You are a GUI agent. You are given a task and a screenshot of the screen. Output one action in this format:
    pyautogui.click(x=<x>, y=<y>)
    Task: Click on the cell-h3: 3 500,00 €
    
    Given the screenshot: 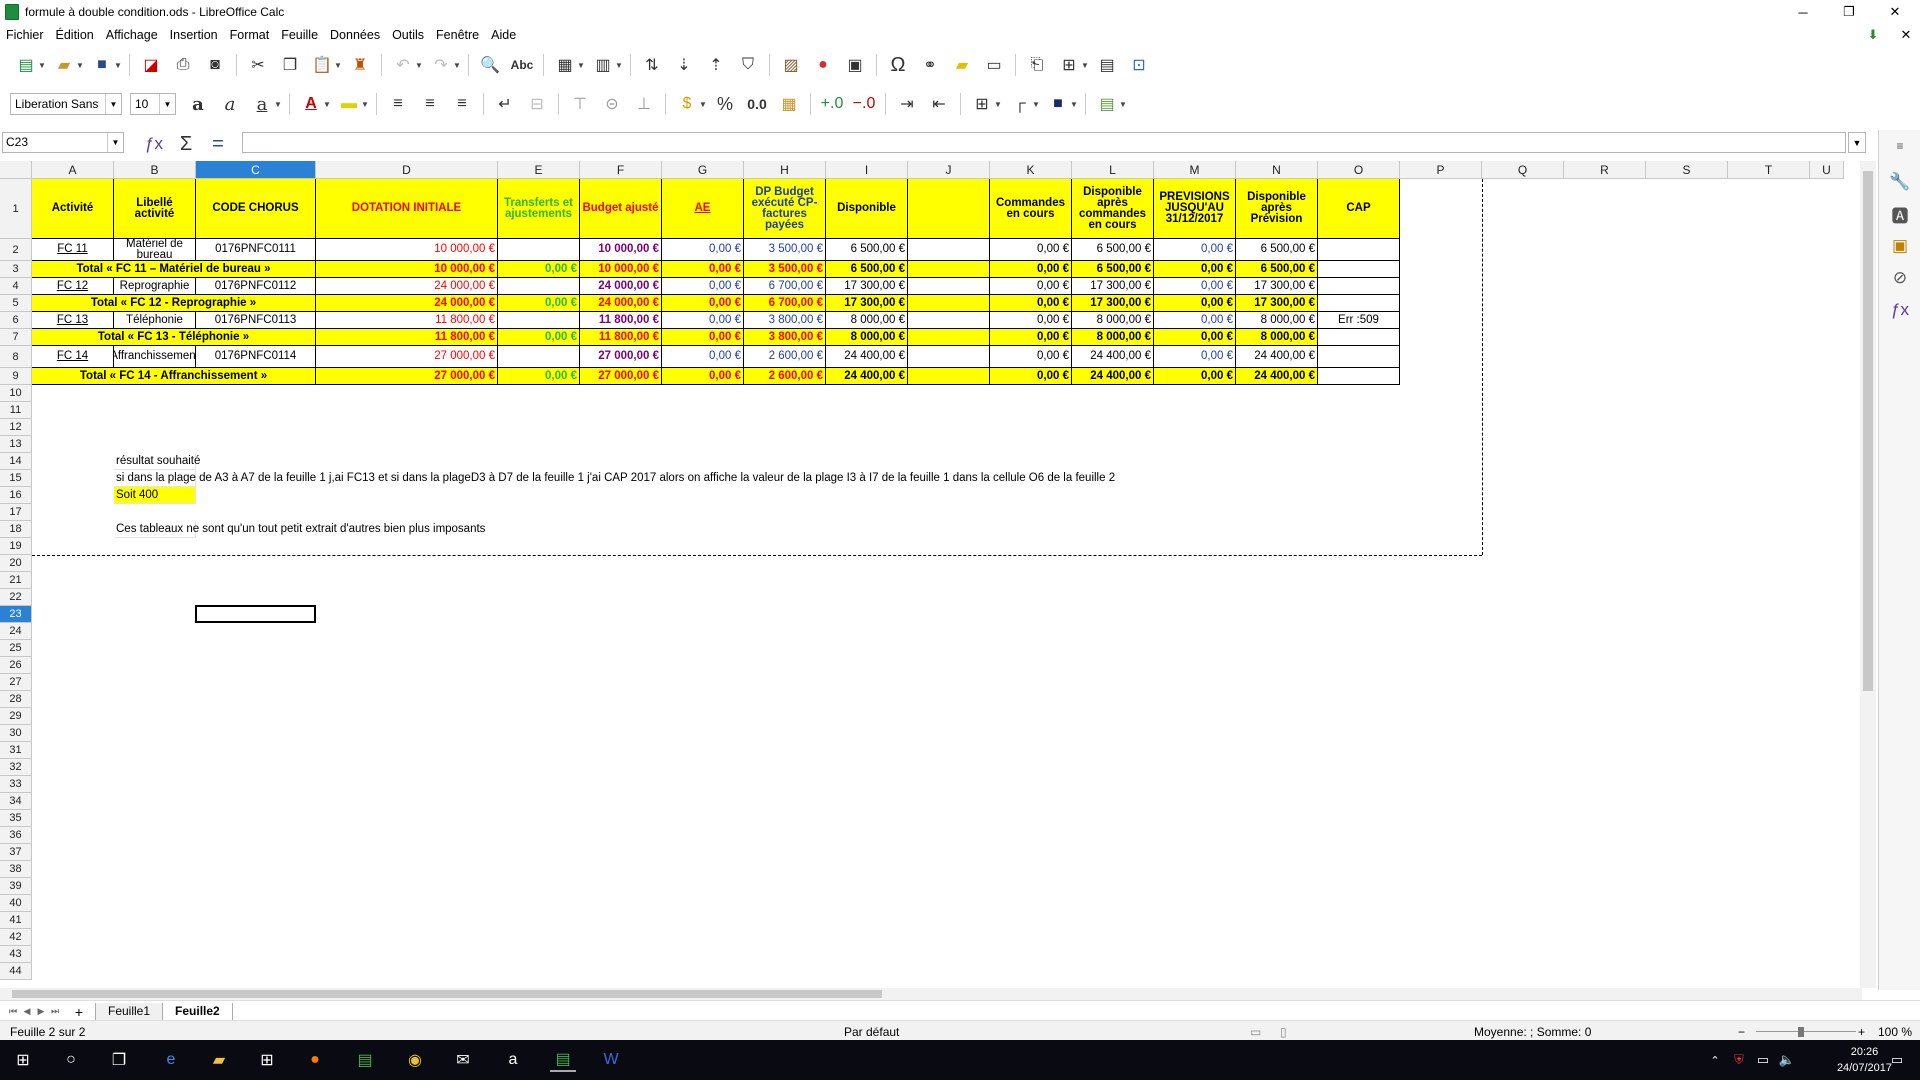 What is the action you would take?
    pyautogui.click(x=785, y=269)
    